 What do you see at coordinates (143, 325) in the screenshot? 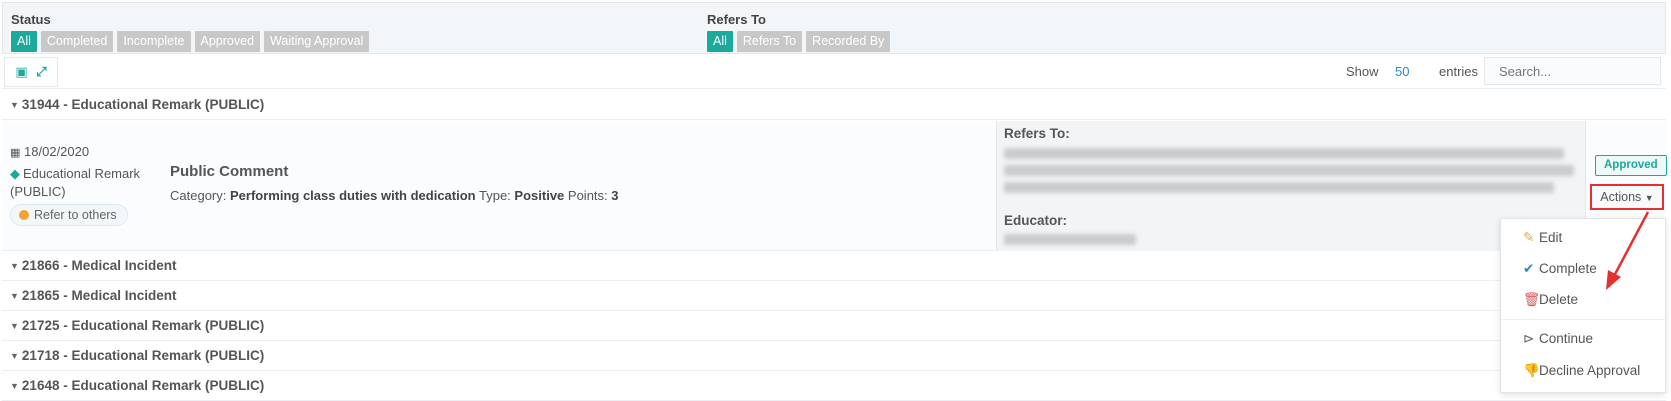
I see `group-title: 21725 - Educational Remark (PUBLIC)` at bounding box center [143, 325].